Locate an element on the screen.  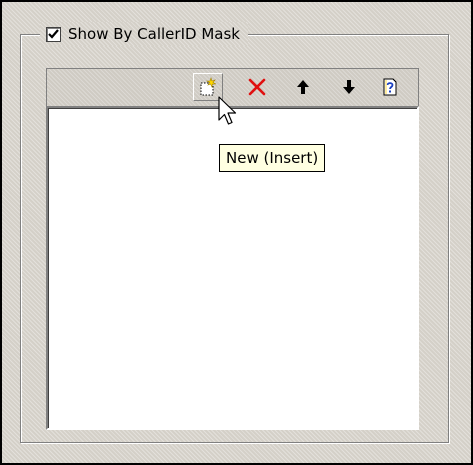
delete-x-icon is located at coordinates (257, 87).